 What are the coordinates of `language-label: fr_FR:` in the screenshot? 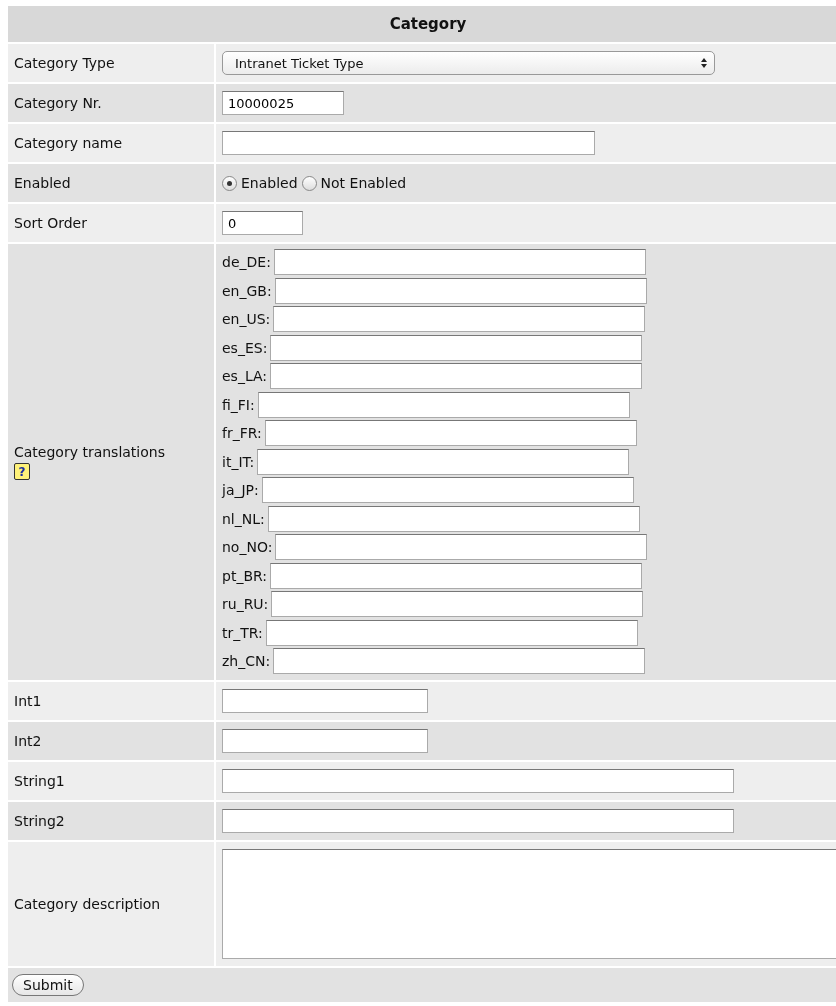 It's located at (242, 433).